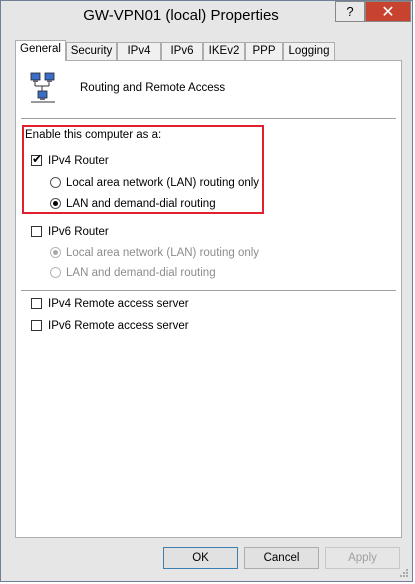 The image size is (415, 584). I want to click on network-computers-icon, so click(42, 87).